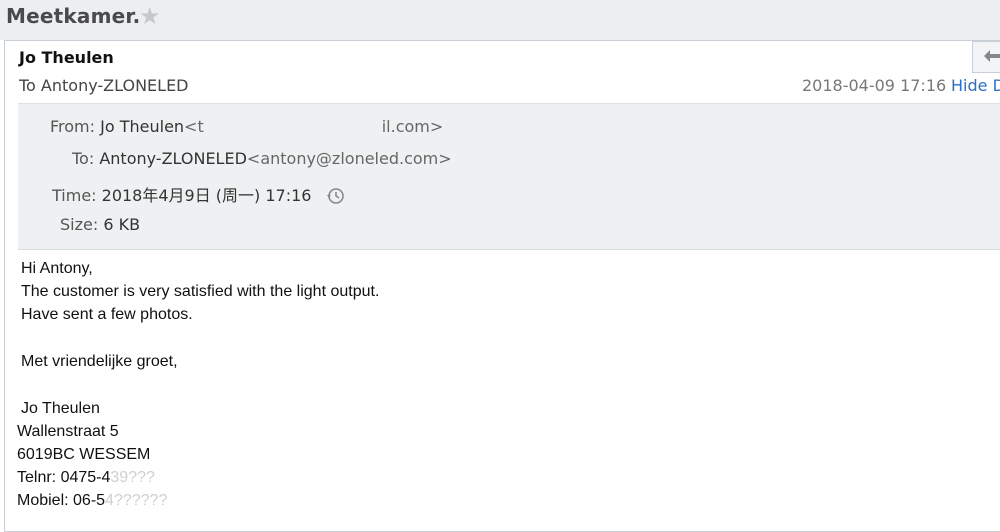 The height and width of the screenshot is (532, 1000). Describe the element at coordinates (57, 268) in the screenshot. I see `body-greeting: Hi Antony,` at that location.